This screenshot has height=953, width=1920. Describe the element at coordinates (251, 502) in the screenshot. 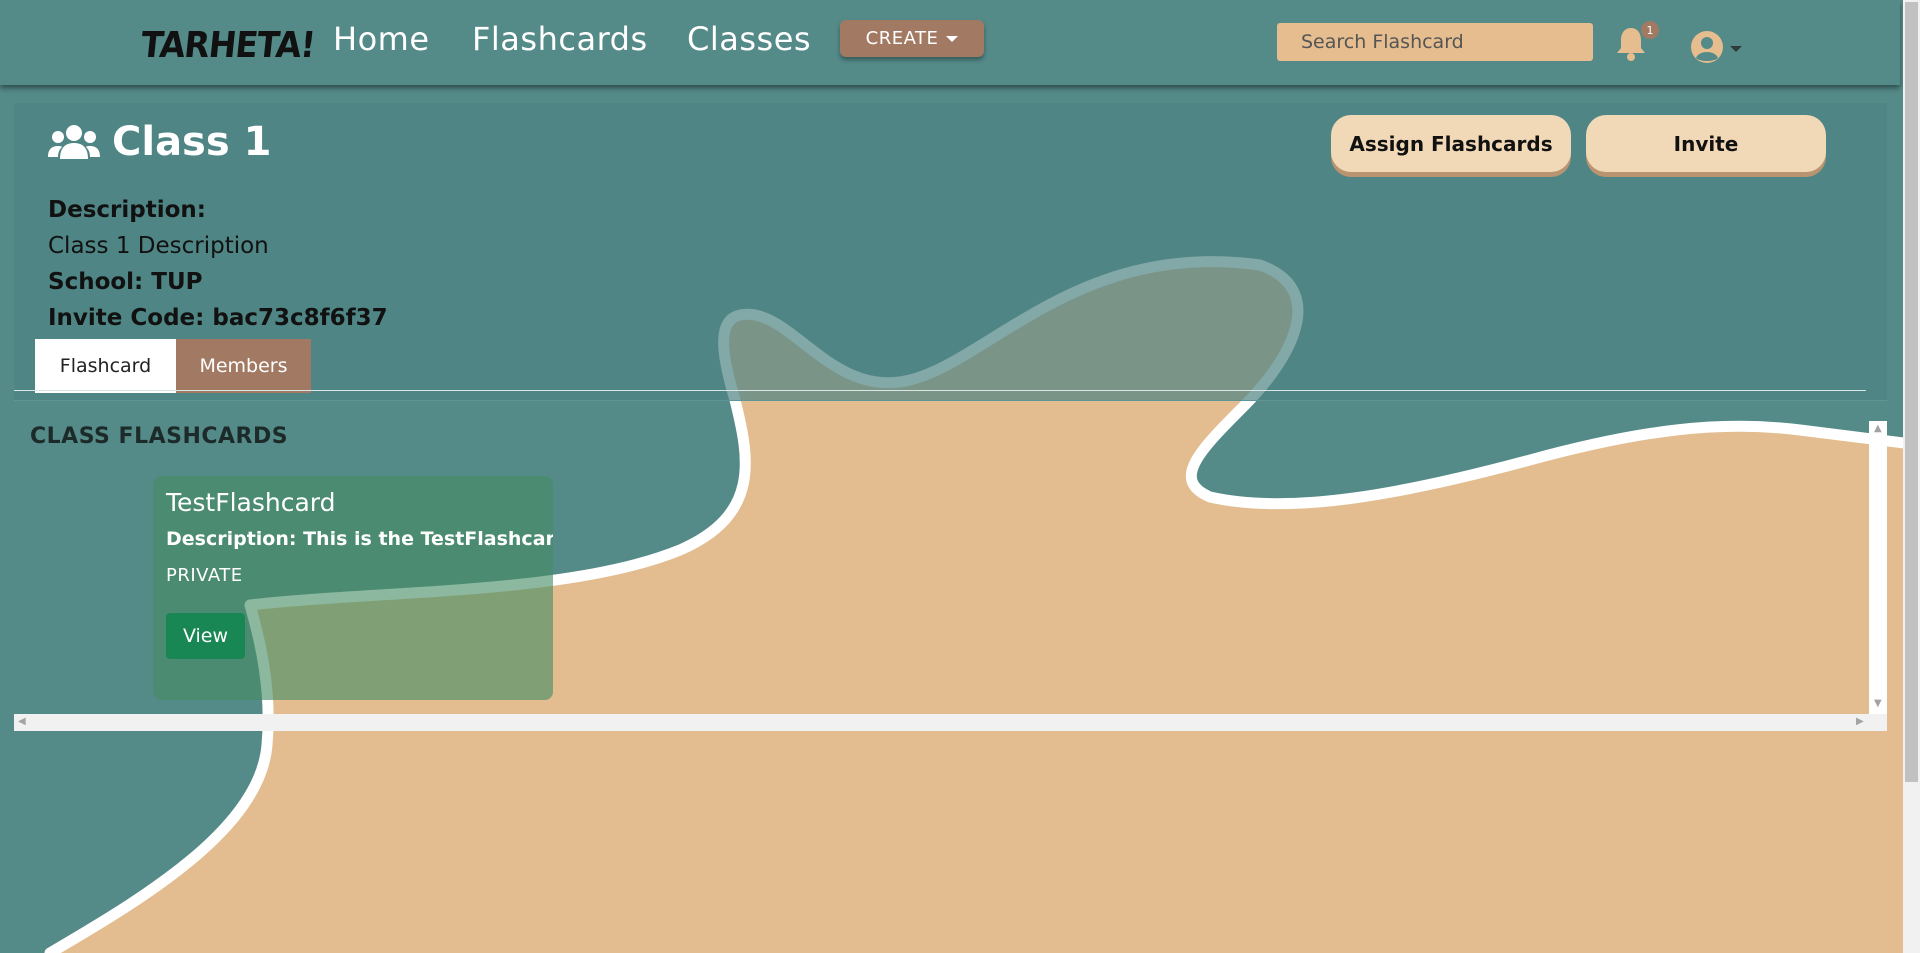

I see `card-title: TestFlashcard` at that location.